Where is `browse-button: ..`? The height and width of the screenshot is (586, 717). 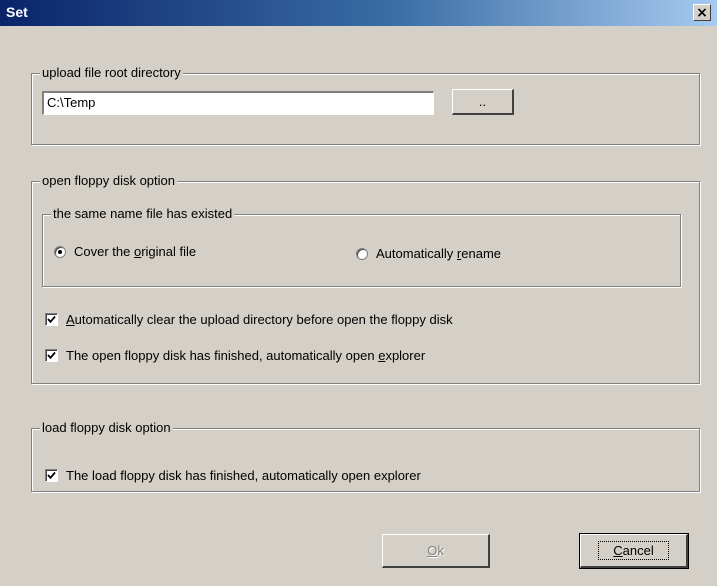
browse-button: .. is located at coordinates (483, 102).